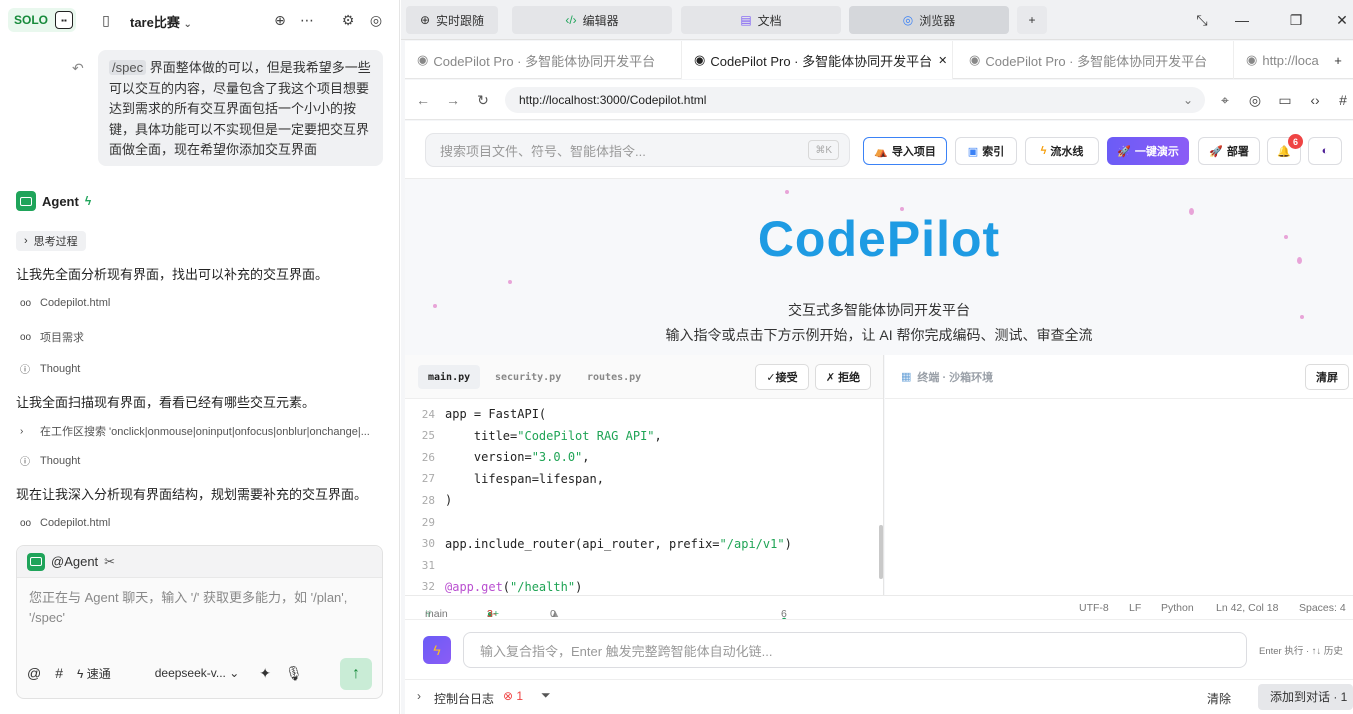 This screenshot has width=1353, height=714. Describe the element at coordinates (1336, 20) in the screenshot. I see `close-button: ✕` at that location.